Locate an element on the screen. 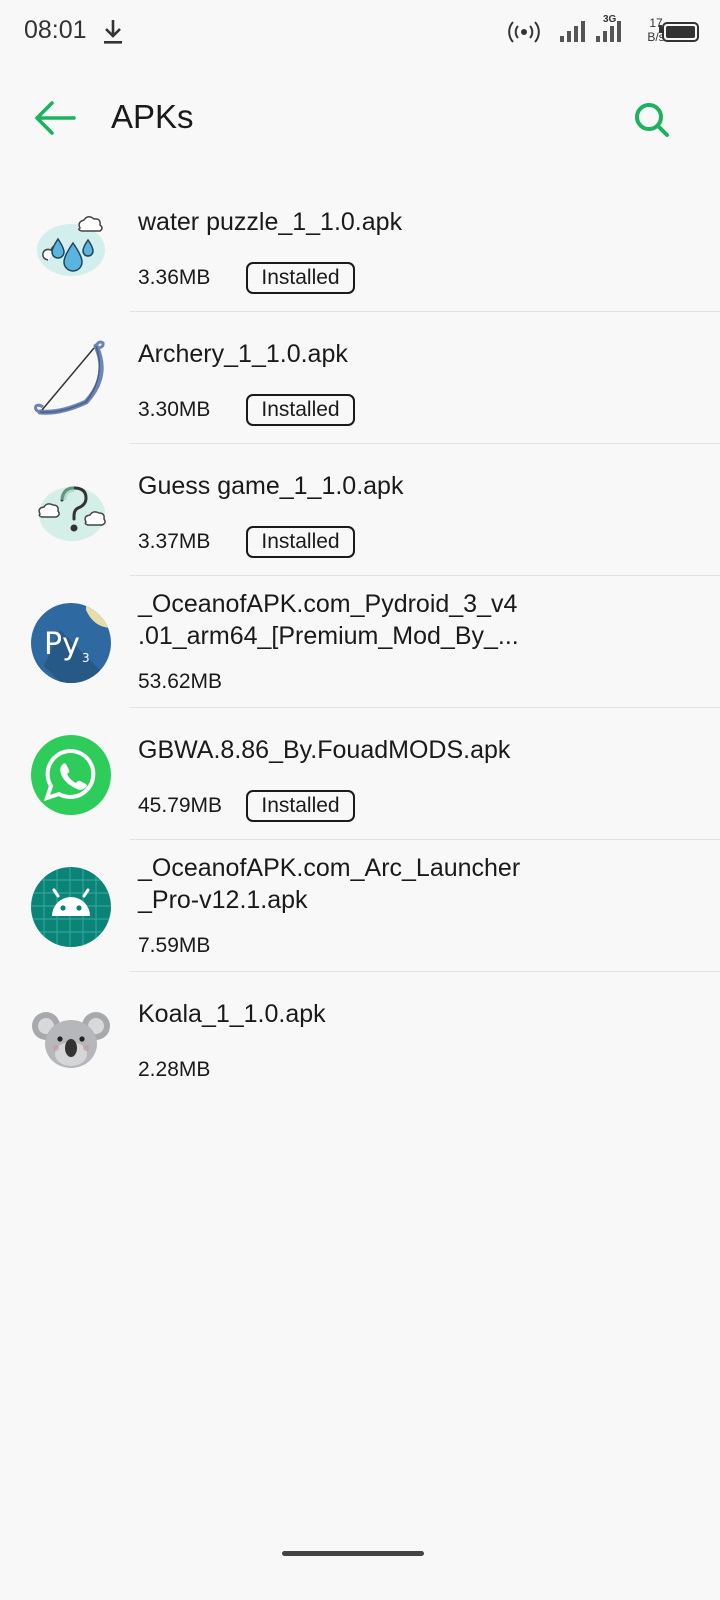 This screenshot has width=720, height=1600. android-icon is located at coordinates (71, 907).